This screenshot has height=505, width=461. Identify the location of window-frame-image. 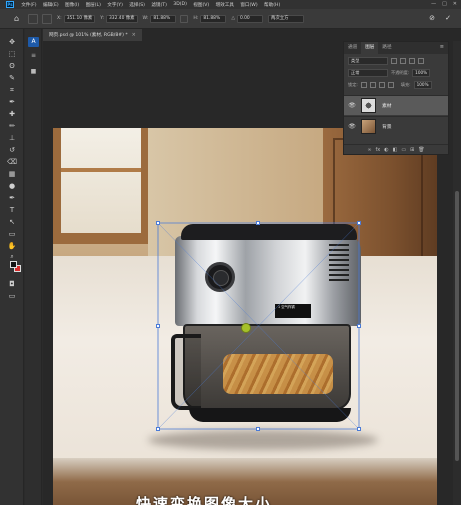
(100, 186).